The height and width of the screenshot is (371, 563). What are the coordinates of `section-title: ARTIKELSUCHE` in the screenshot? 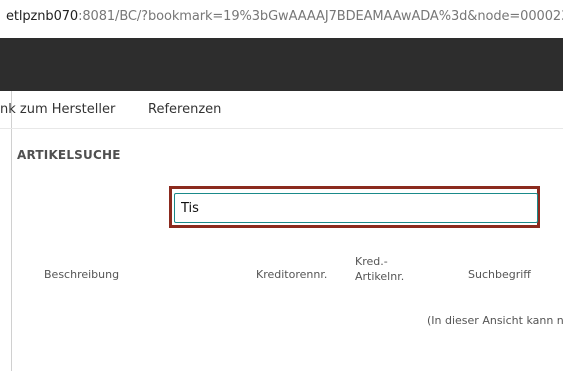 It's located at (69, 155).